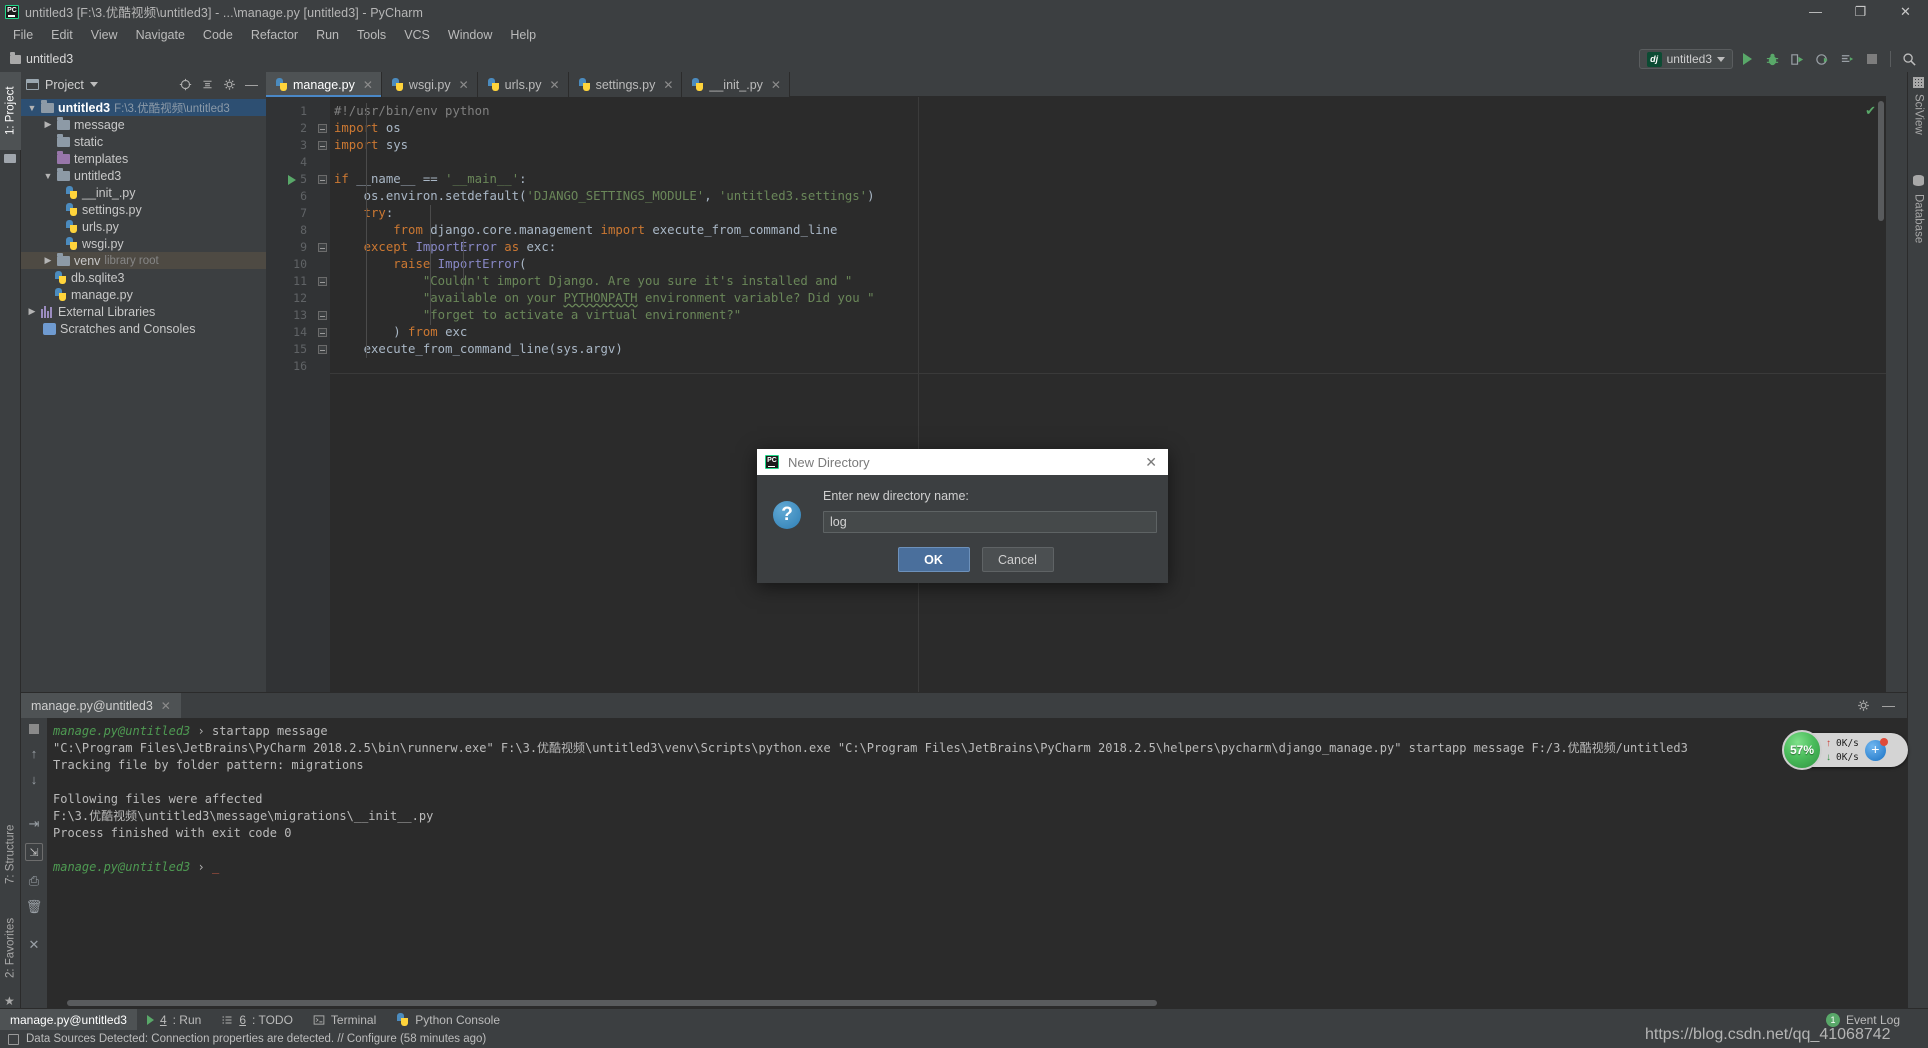 The image size is (1928, 1048). I want to click on menu-file: File, so click(23, 35).